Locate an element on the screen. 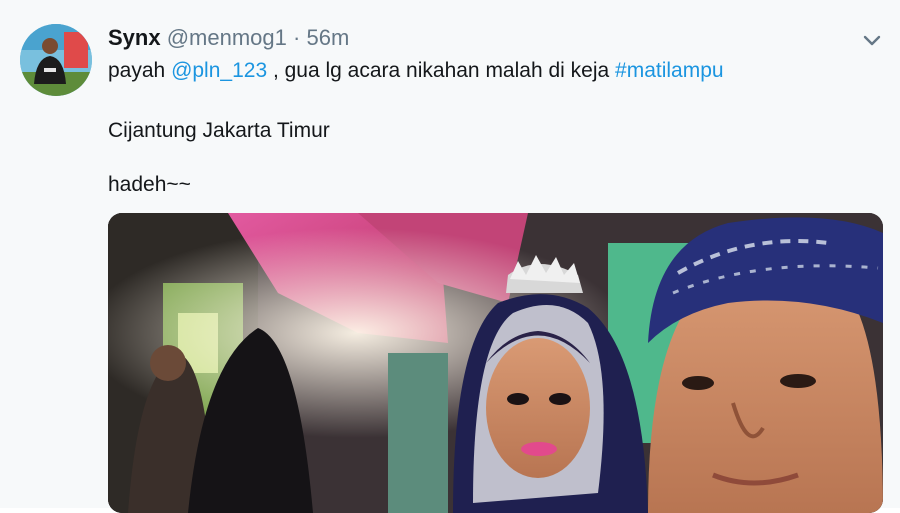 This screenshot has width=900, height=513. author-name: Synx is located at coordinates (134, 37).